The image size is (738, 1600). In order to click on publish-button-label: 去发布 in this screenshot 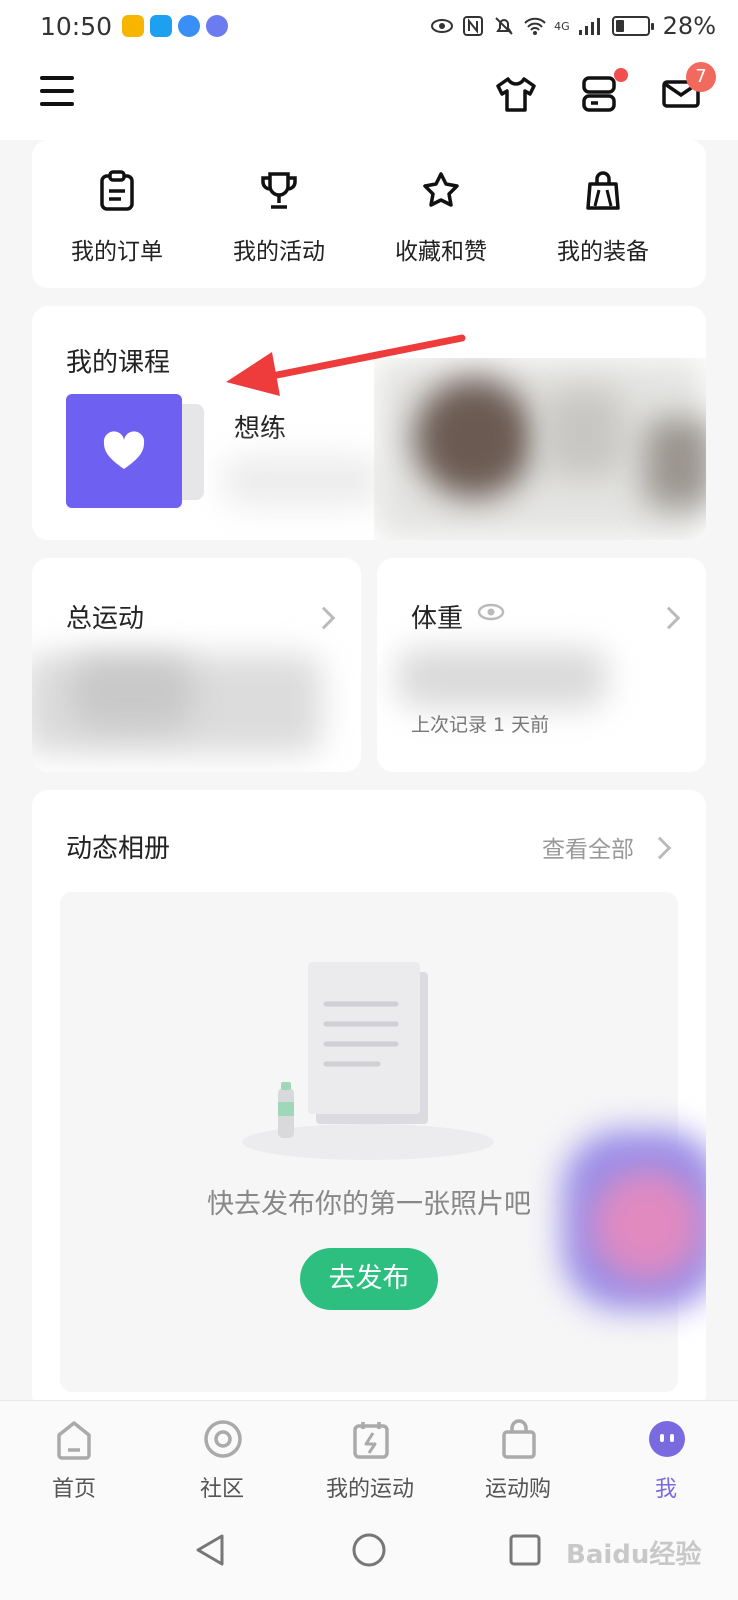, I will do `click(369, 1278)`.